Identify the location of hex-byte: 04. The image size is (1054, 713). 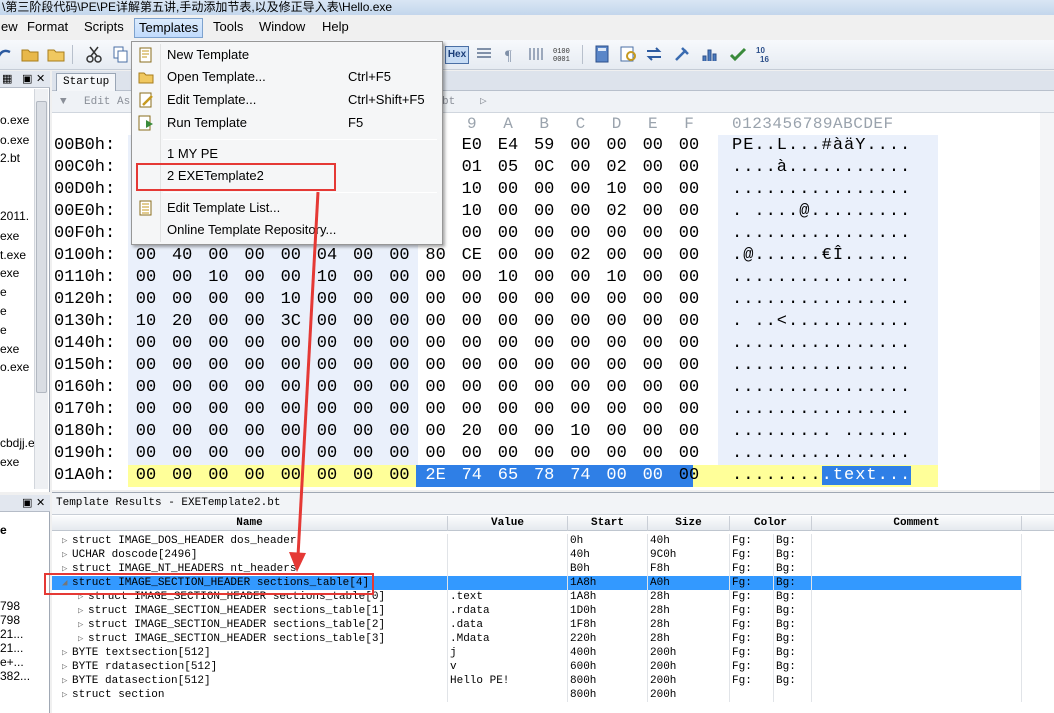
(327, 256).